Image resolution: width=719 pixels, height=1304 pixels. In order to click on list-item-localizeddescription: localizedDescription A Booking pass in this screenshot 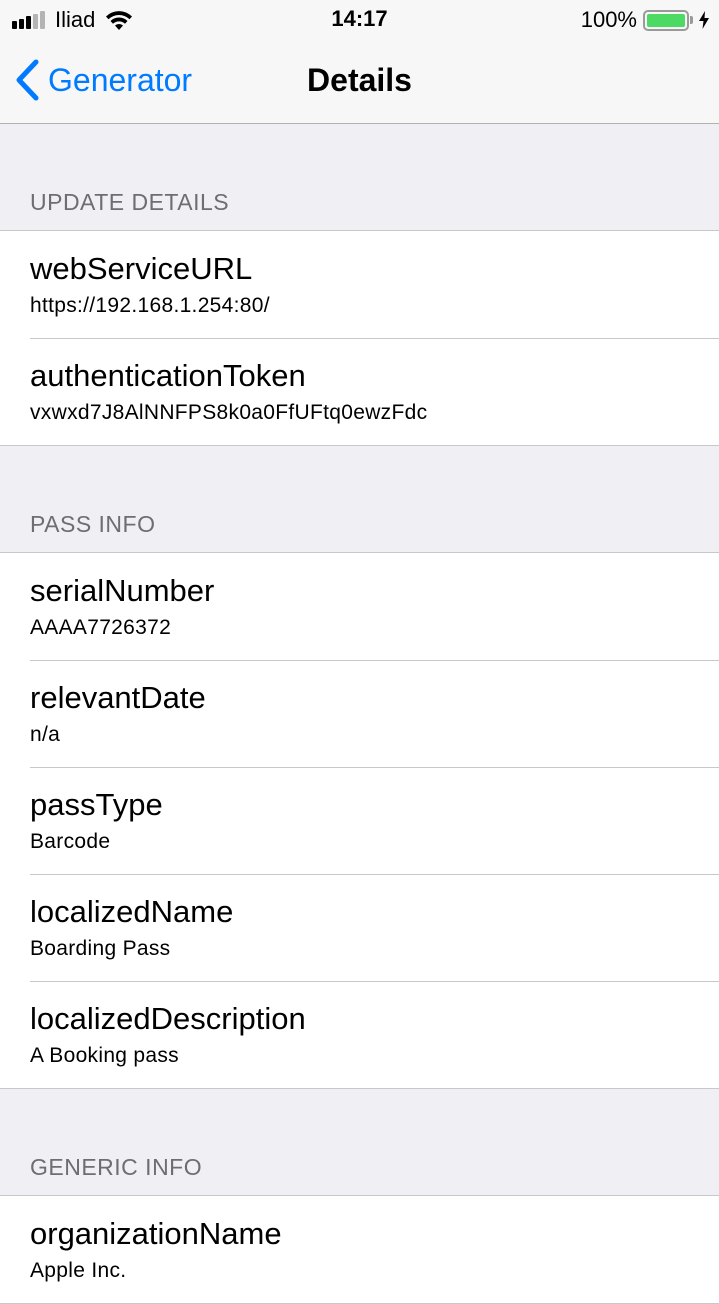, I will do `click(359, 1034)`.